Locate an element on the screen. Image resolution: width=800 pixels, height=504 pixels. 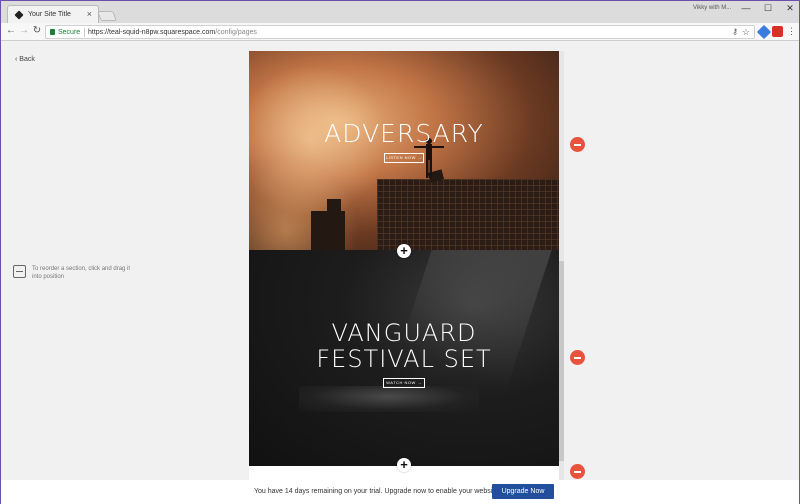
browser-menu-icon: ⋮ is located at coordinates (791, 31).